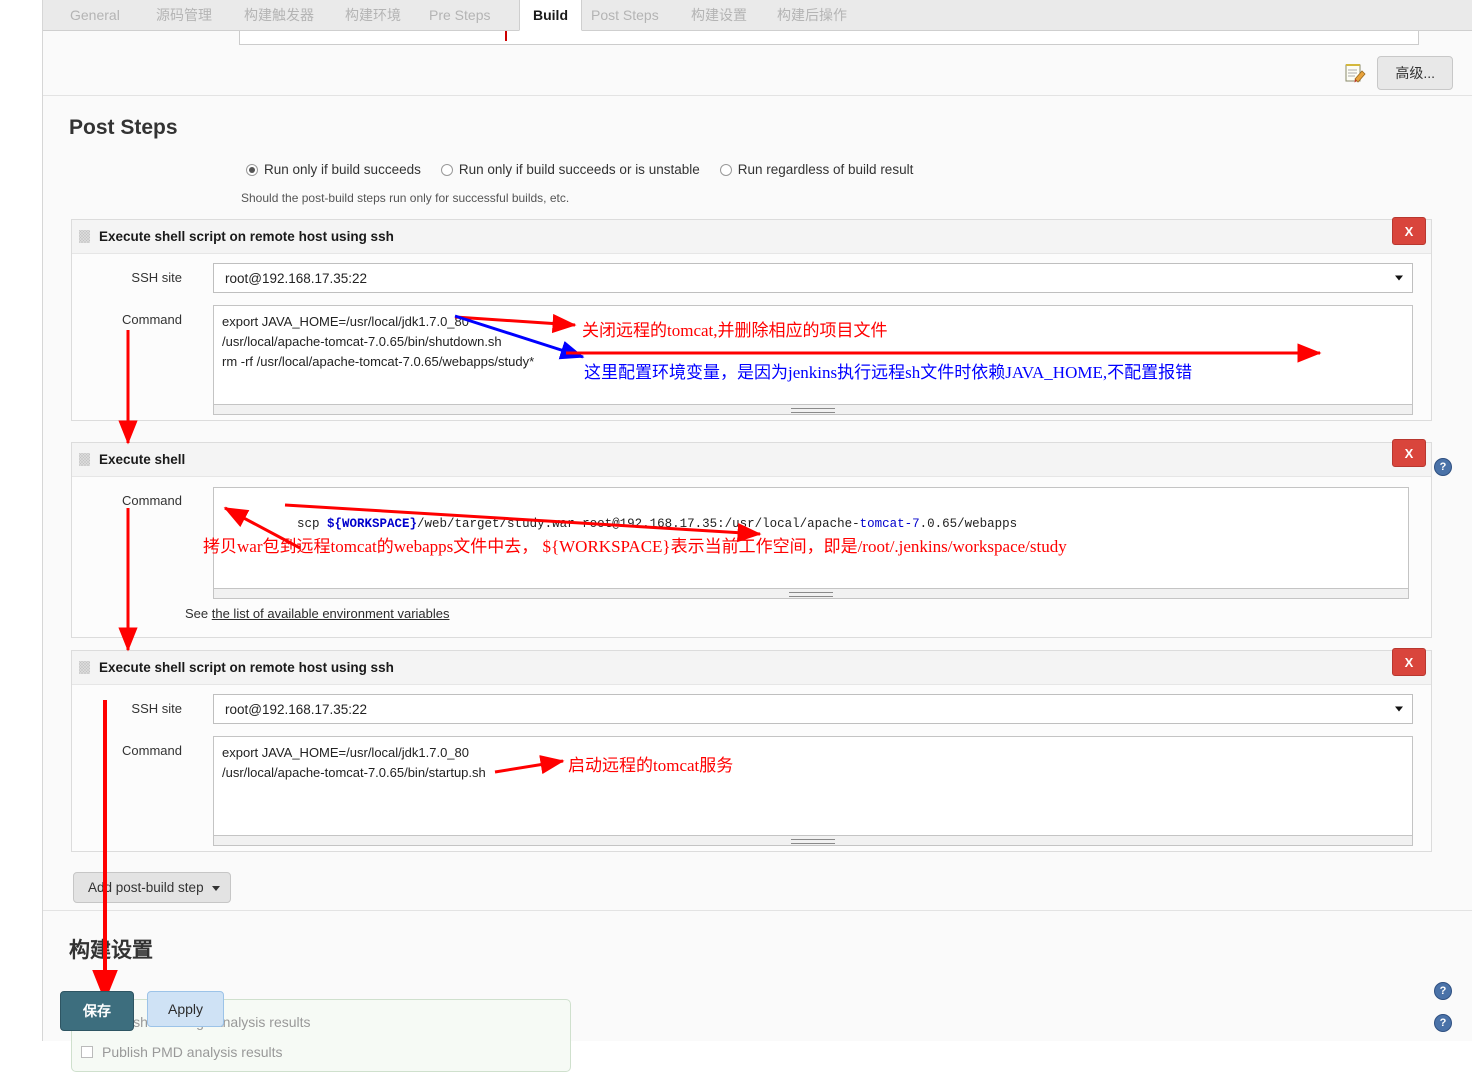  Describe the element at coordinates (811, 594) in the screenshot. I see `step-2-textarea-resize-grip` at that location.